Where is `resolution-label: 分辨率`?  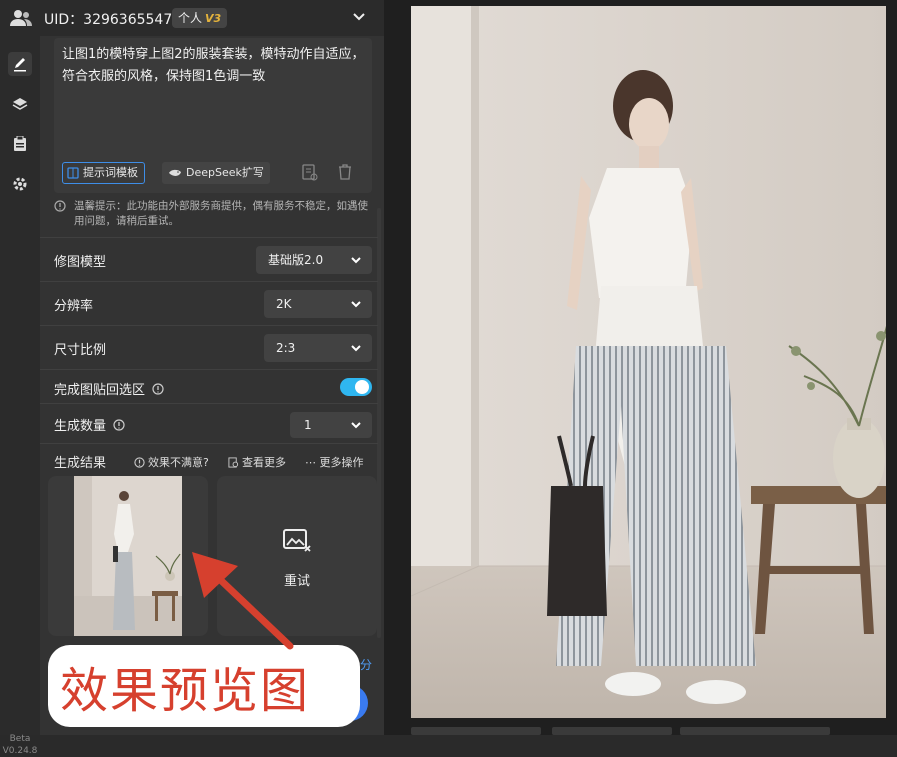
resolution-label: 分辨率 is located at coordinates (74, 306).